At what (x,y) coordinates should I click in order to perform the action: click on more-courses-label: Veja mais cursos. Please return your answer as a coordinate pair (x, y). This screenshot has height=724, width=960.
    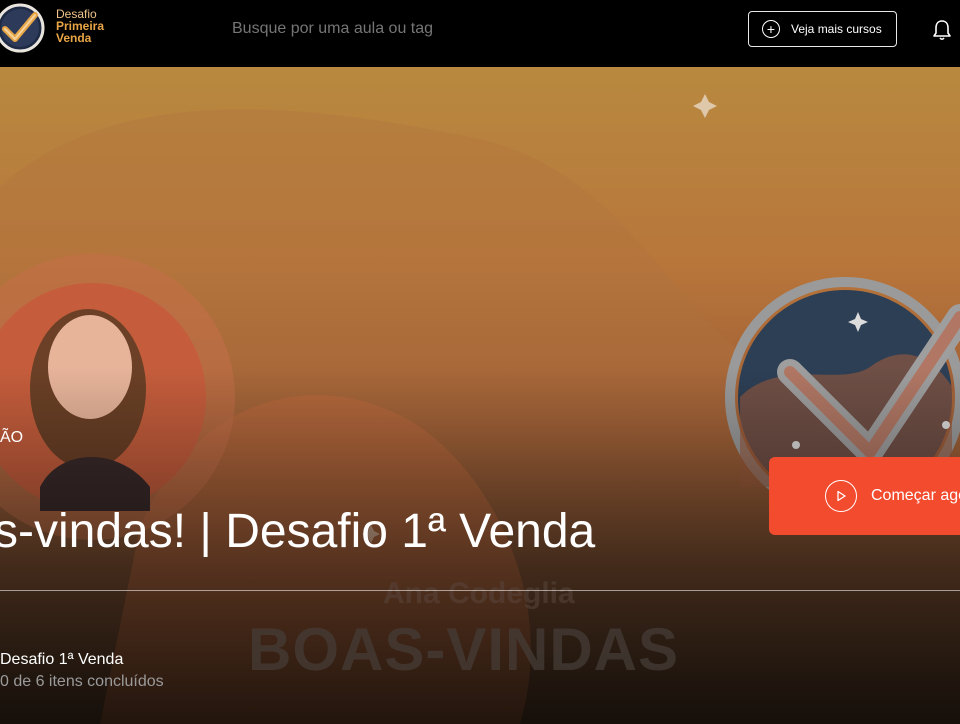
    Looking at the image, I should click on (836, 29).